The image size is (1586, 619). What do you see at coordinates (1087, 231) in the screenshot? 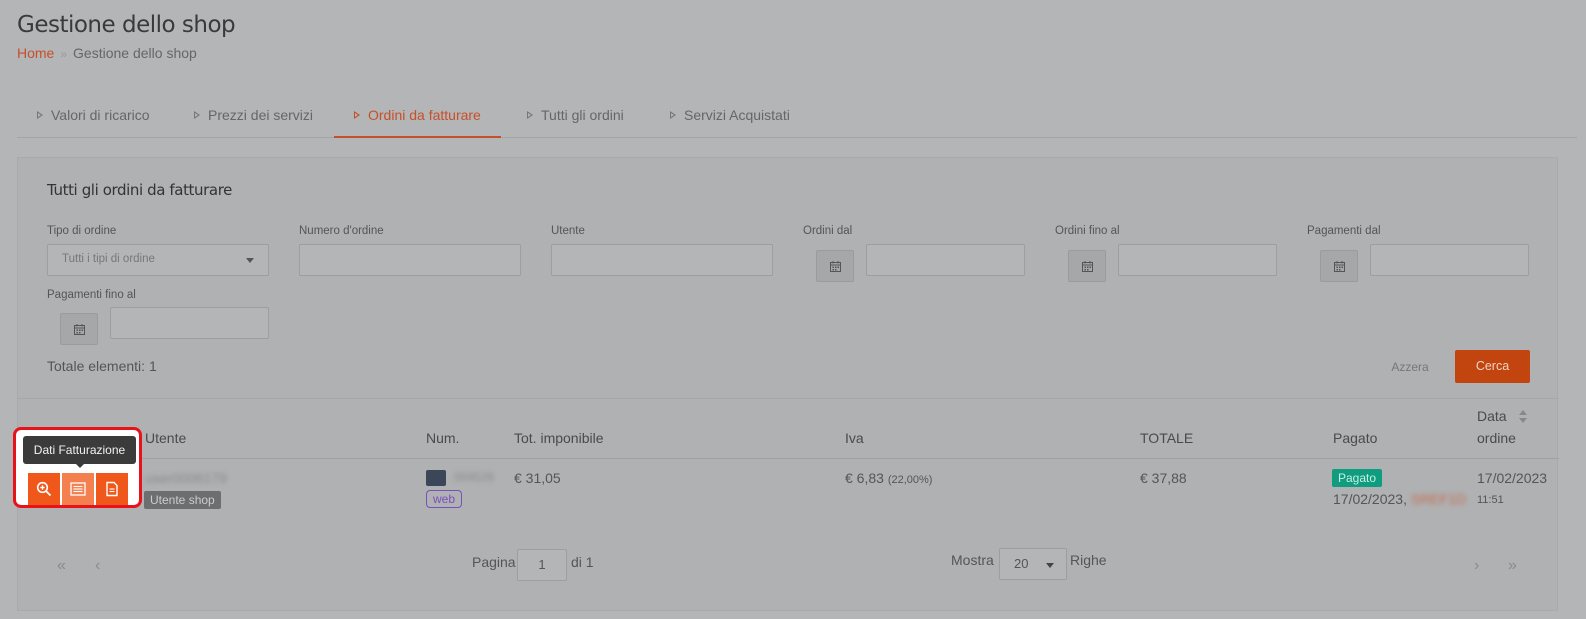
I see `ordini-fino-label: Ordini fino al` at bounding box center [1087, 231].